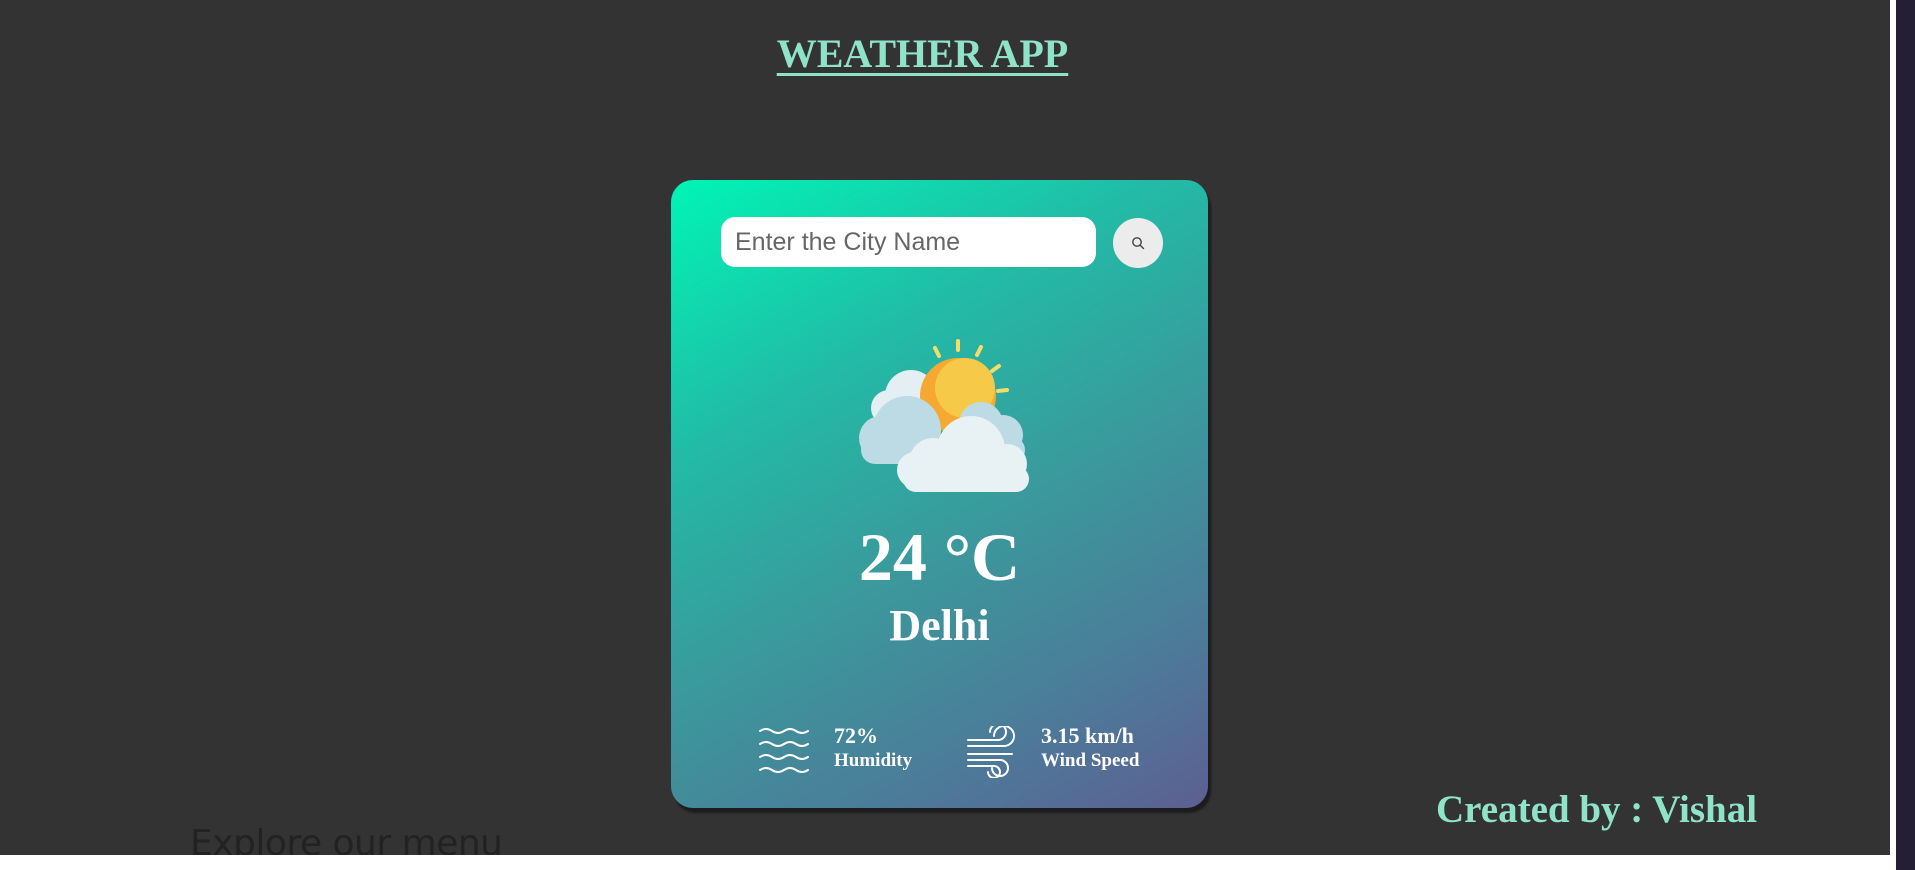 Image resolution: width=1915 pixels, height=870 pixels. Describe the element at coordinates (1905, 435) in the screenshot. I see `window-edge` at that location.